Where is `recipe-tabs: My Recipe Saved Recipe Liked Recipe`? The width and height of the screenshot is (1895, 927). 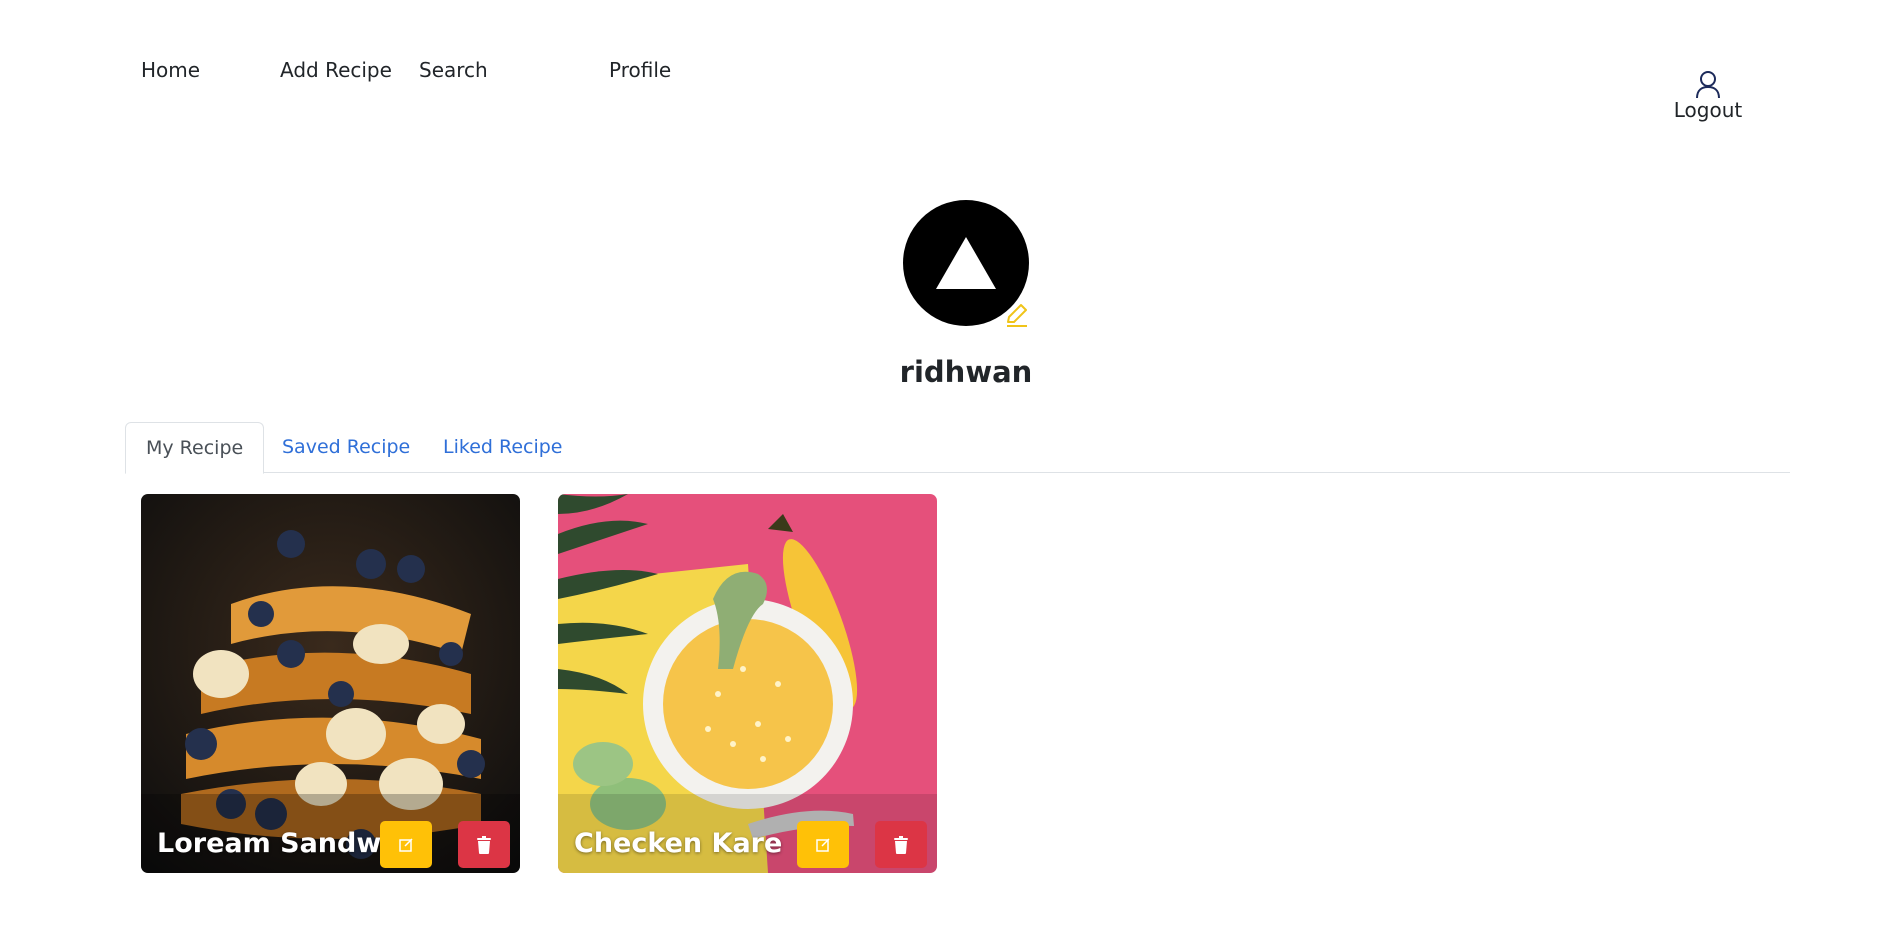
recipe-tabs: My Recipe Saved Recipe Liked Recipe is located at coordinates (957, 448).